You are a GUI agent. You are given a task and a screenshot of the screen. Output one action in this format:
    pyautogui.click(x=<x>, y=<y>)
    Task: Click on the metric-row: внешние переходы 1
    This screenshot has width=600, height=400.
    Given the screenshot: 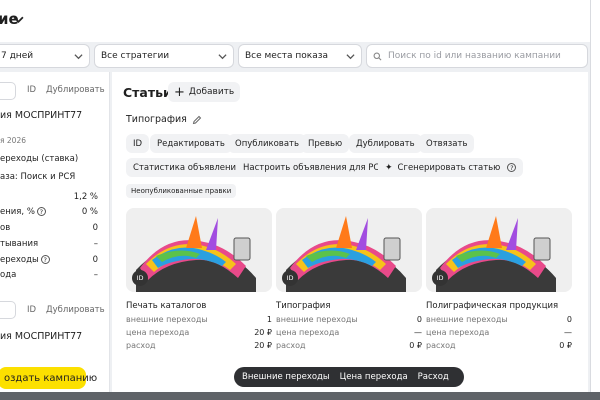 What is the action you would take?
    pyautogui.click(x=199, y=319)
    